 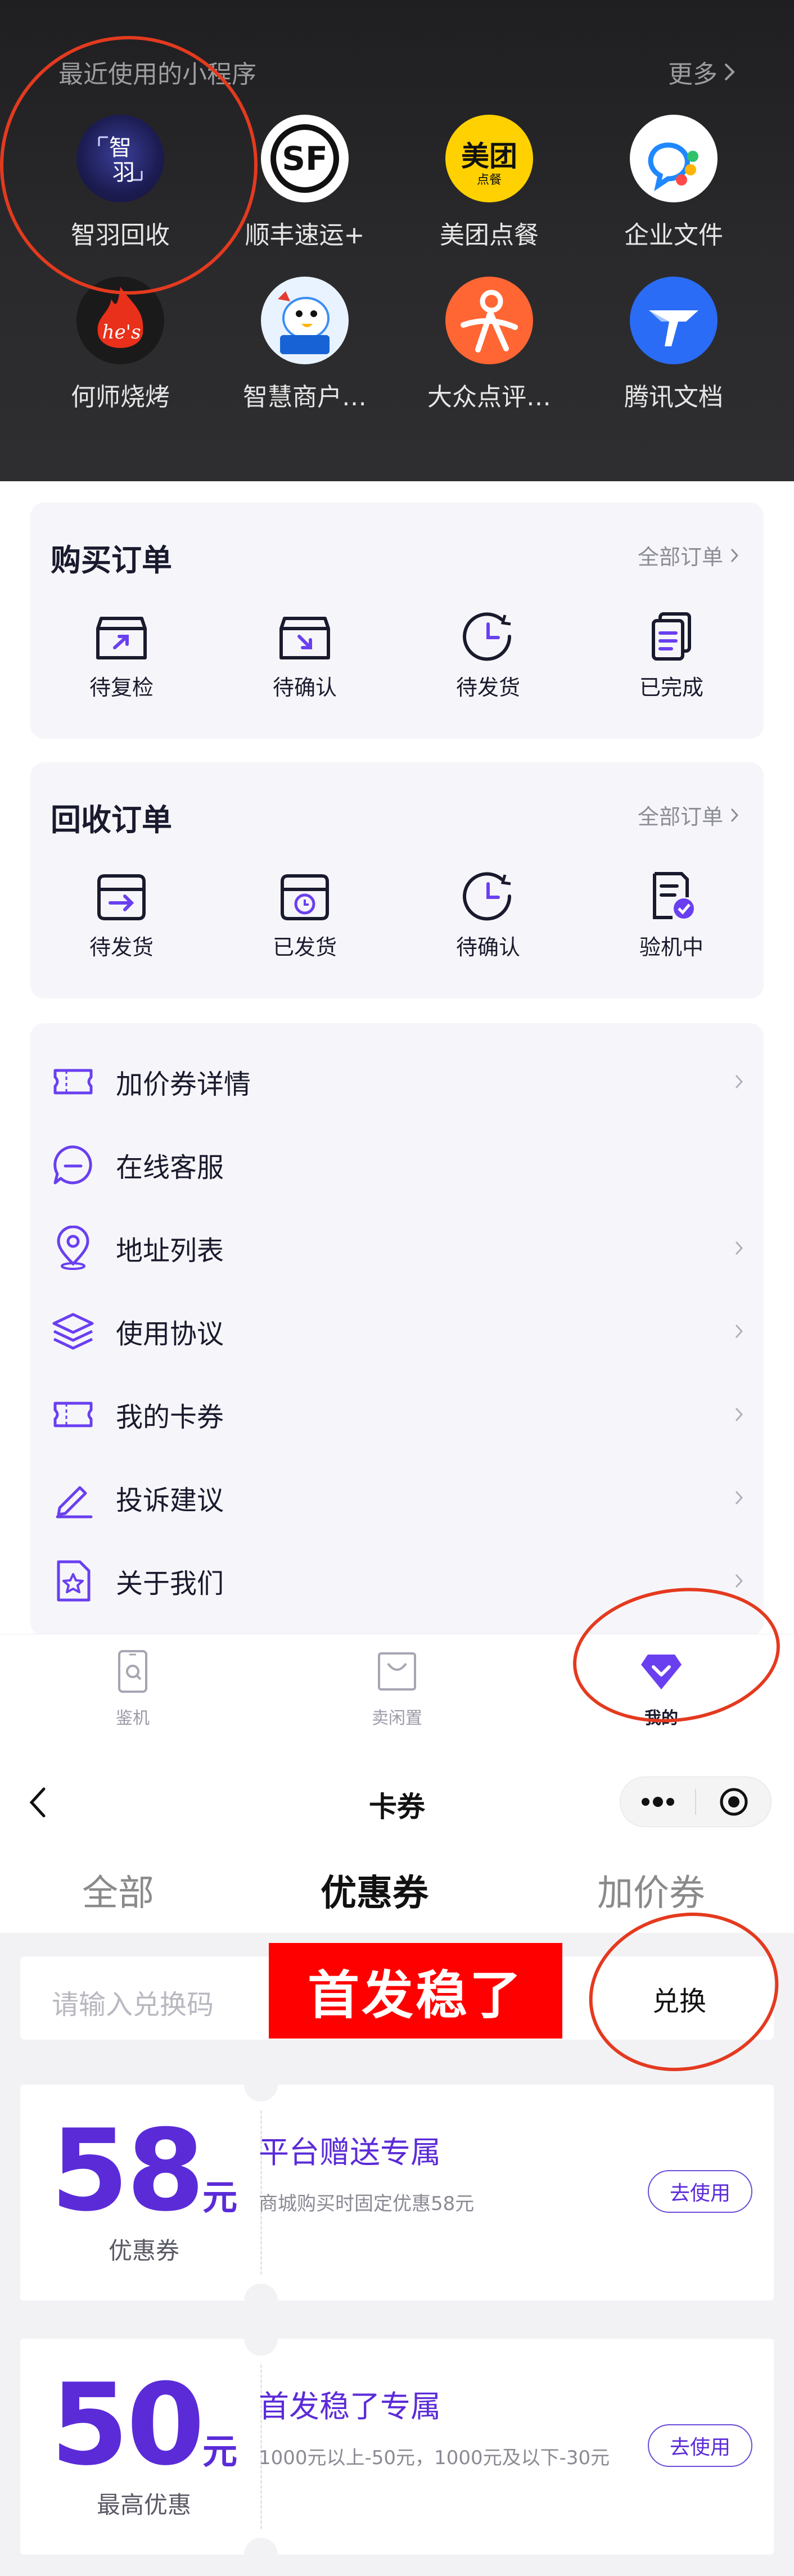 What do you see at coordinates (397, 1414) in the screenshot?
I see `menu-item-my-coupons: 我的卡券` at bounding box center [397, 1414].